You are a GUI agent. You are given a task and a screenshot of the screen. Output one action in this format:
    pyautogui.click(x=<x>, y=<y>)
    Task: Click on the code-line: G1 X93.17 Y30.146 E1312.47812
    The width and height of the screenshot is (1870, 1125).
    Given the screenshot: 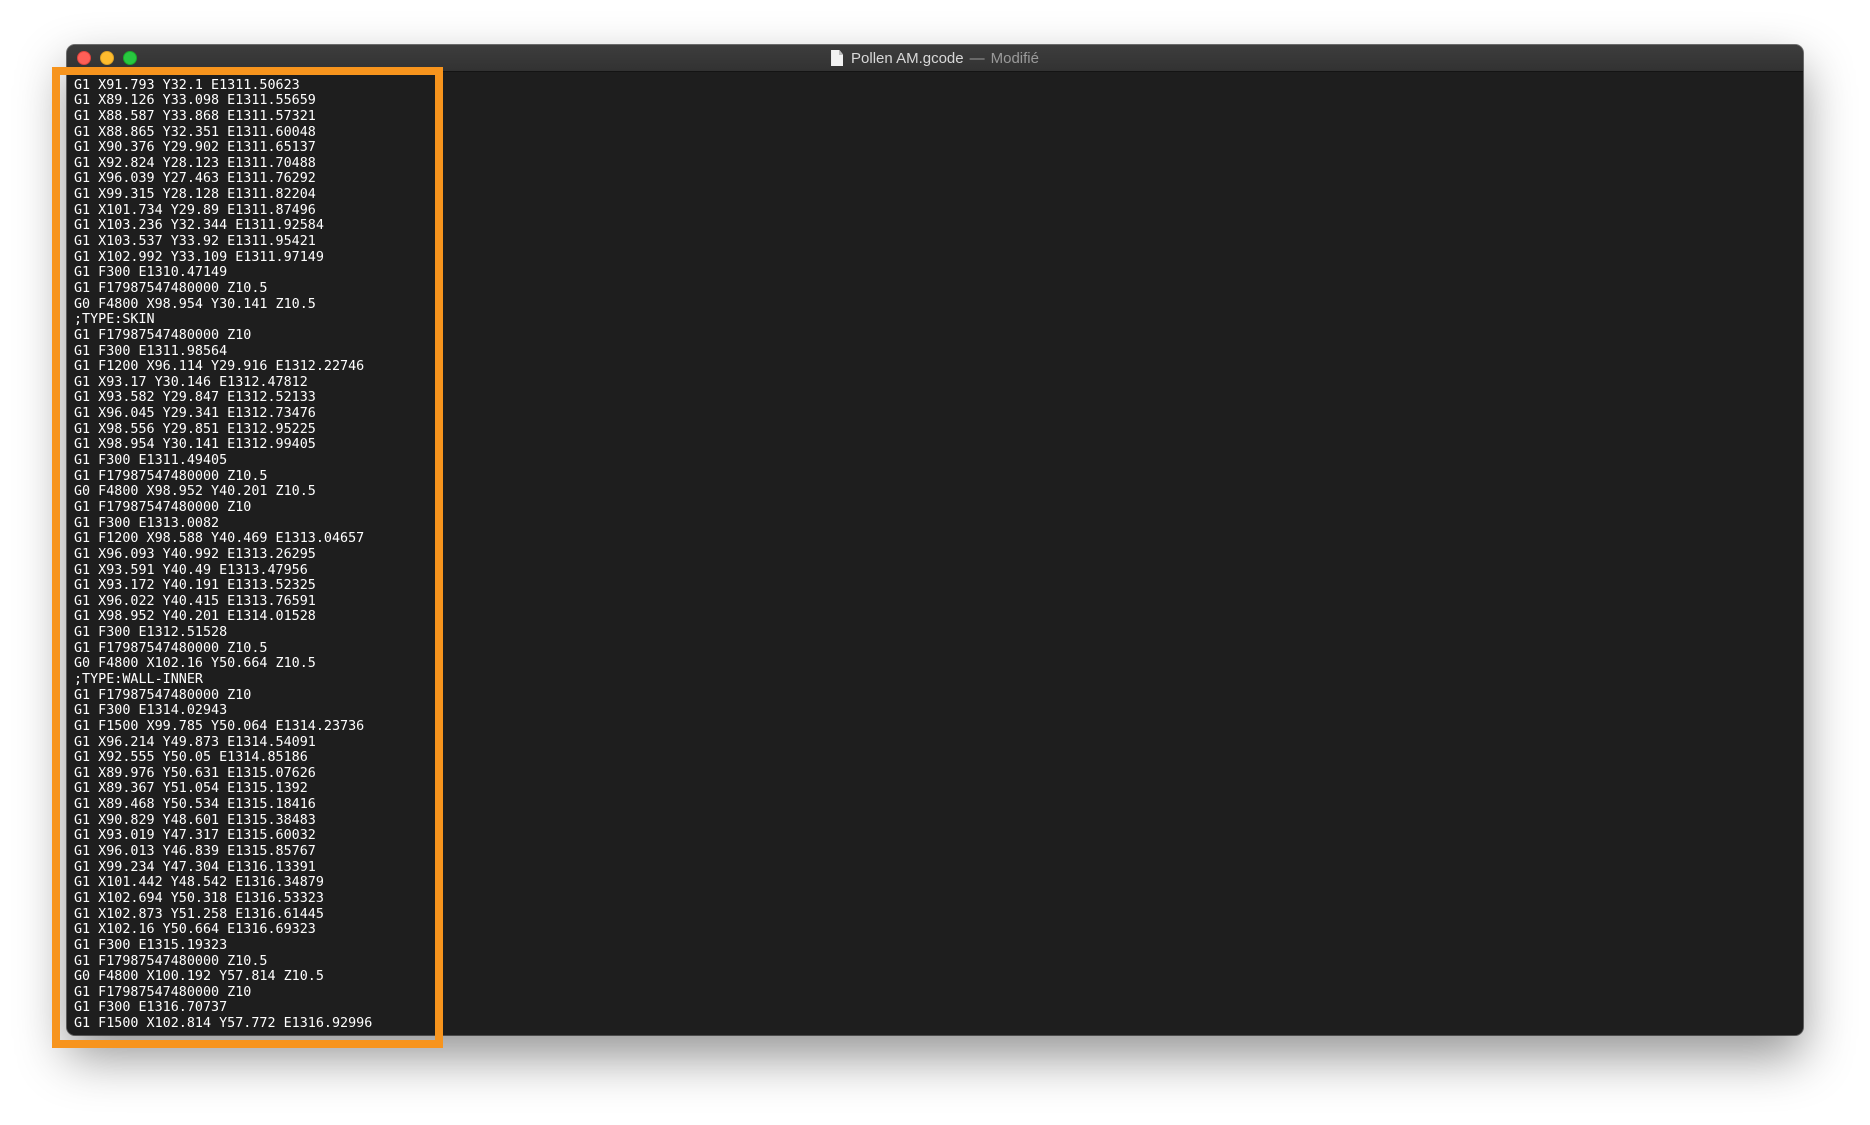 What is the action you would take?
    pyautogui.click(x=223, y=383)
    